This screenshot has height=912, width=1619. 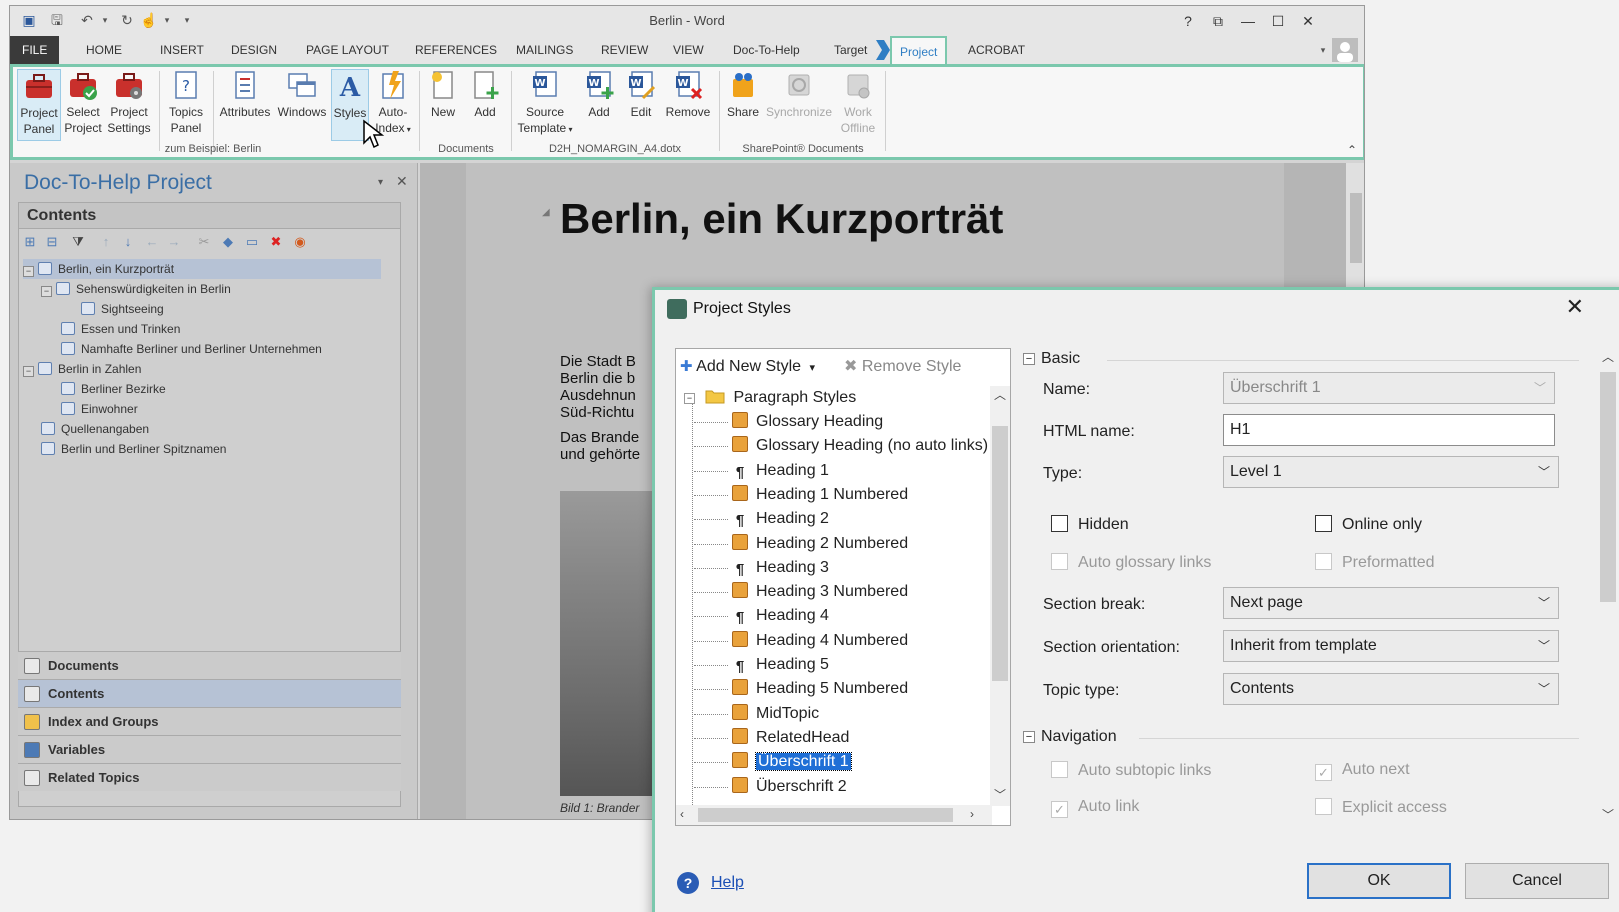 What do you see at coordinates (82, 369) in the screenshot?
I see `tree-node: − Berlin in Zahlen` at bounding box center [82, 369].